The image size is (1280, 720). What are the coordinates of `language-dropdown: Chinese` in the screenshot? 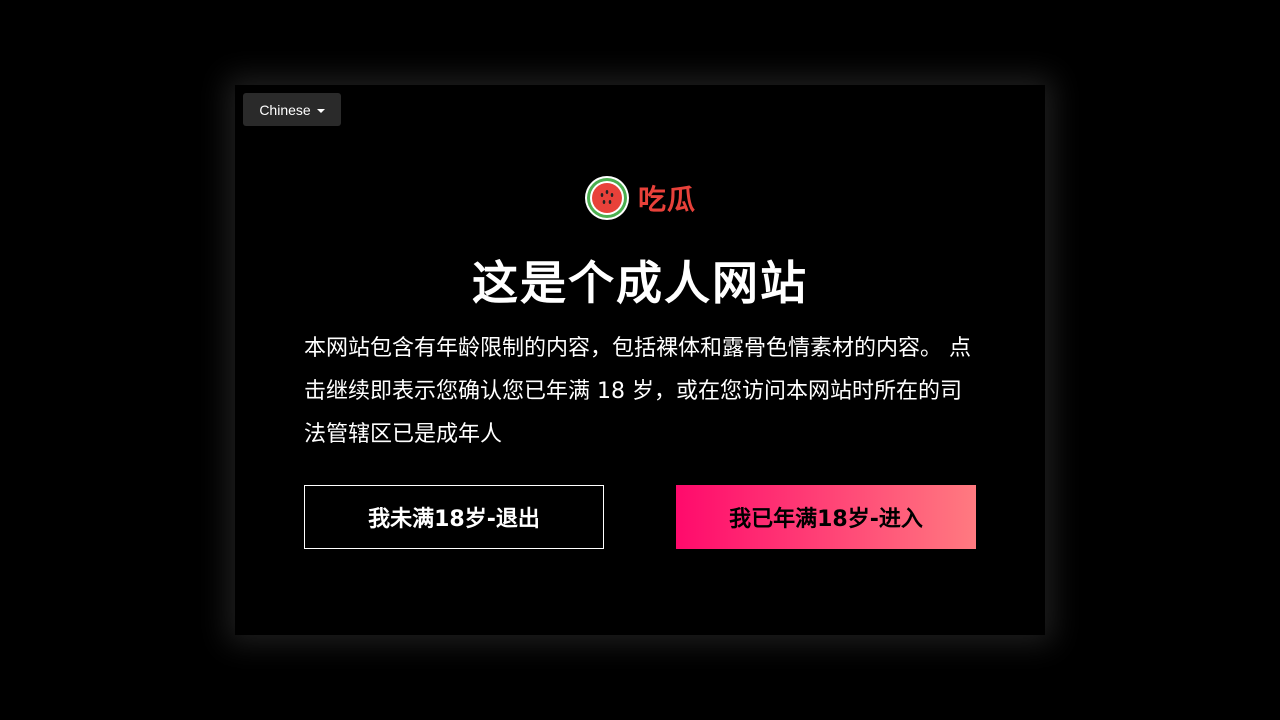 It's located at (292, 109).